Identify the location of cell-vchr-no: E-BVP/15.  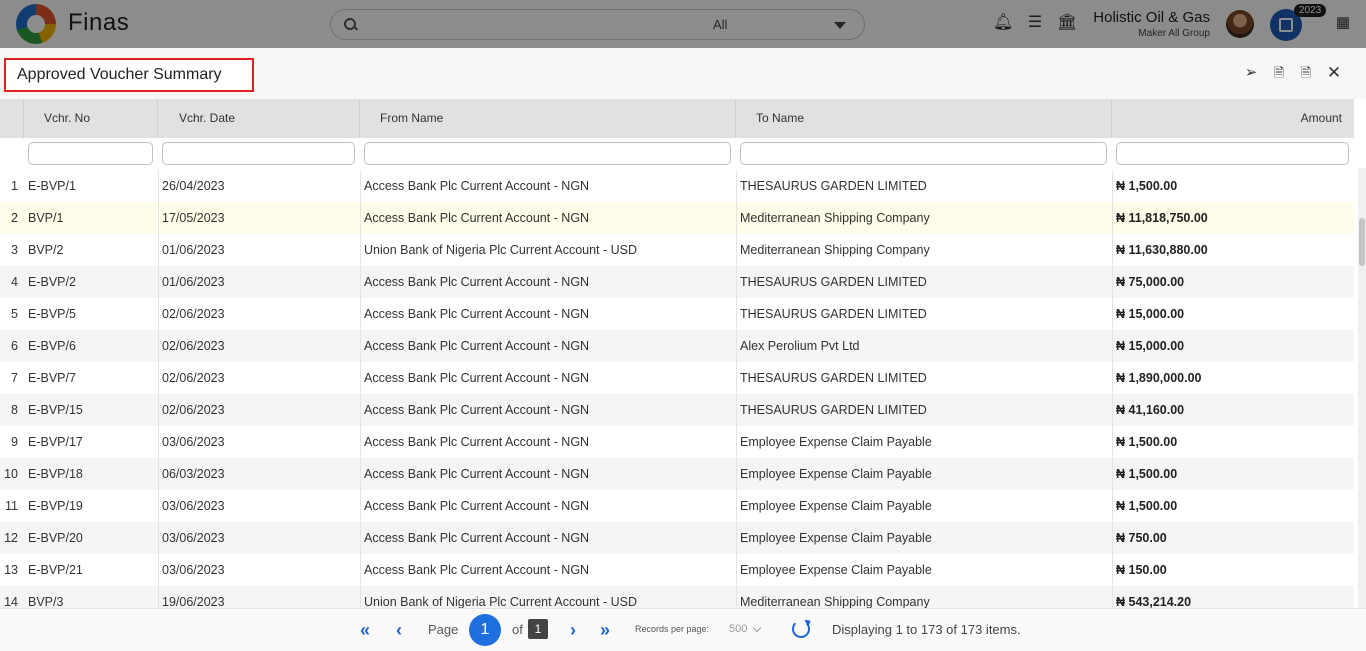
(55, 410).